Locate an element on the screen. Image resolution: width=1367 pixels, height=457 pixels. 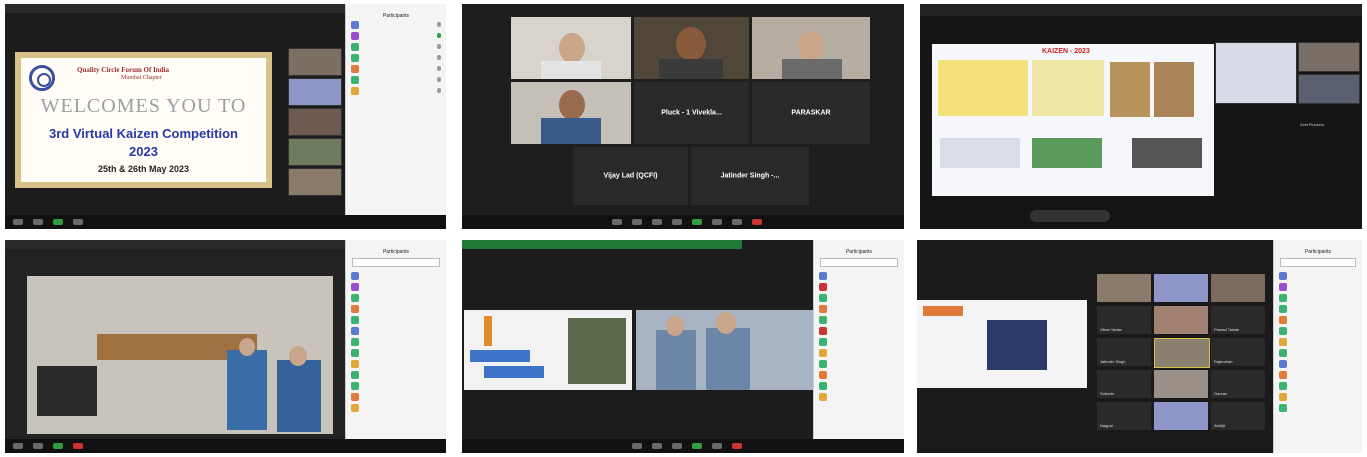
video-tile: Prasad Tawde is located at coordinates (1238, 320).